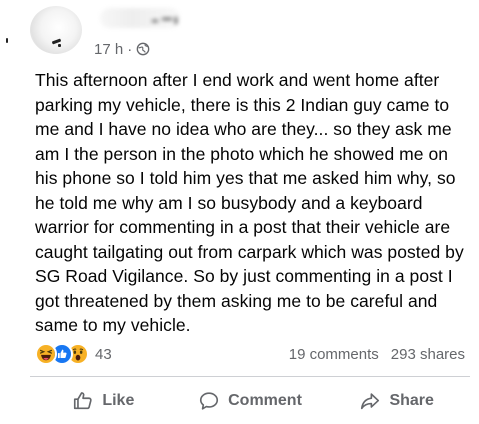  What do you see at coordinates (62, 355) in the screenshot?
I see `reaction-icons` at bounding box center [62, 355].